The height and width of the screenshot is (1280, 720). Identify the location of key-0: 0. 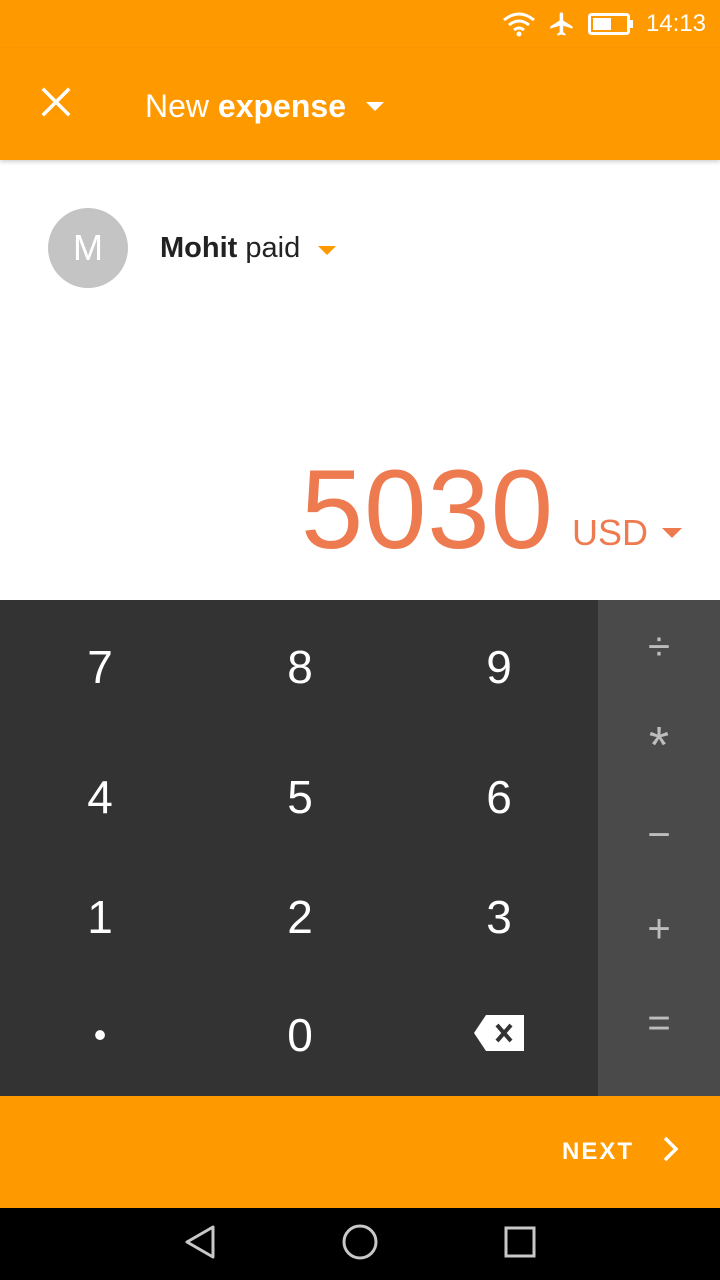
(300, 1038).